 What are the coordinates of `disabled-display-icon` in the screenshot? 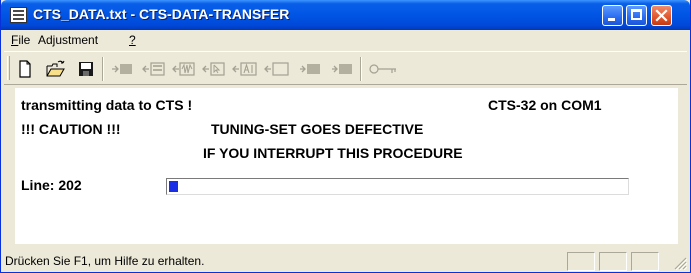 It's located at (153, 69).